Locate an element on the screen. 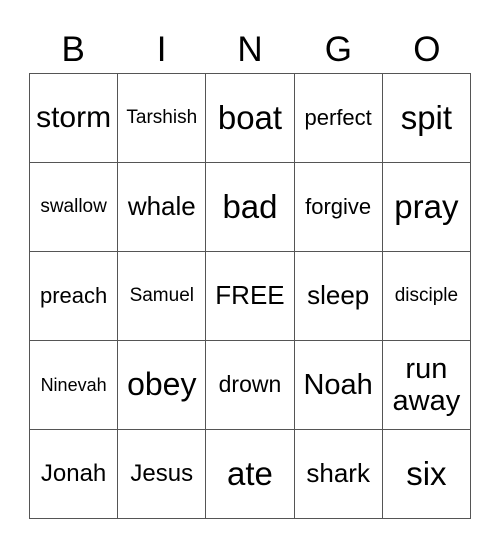 Image resolution: width=500 pixels, height=544 pixels. header-letter-o: O is located at coordinates (427, 49).